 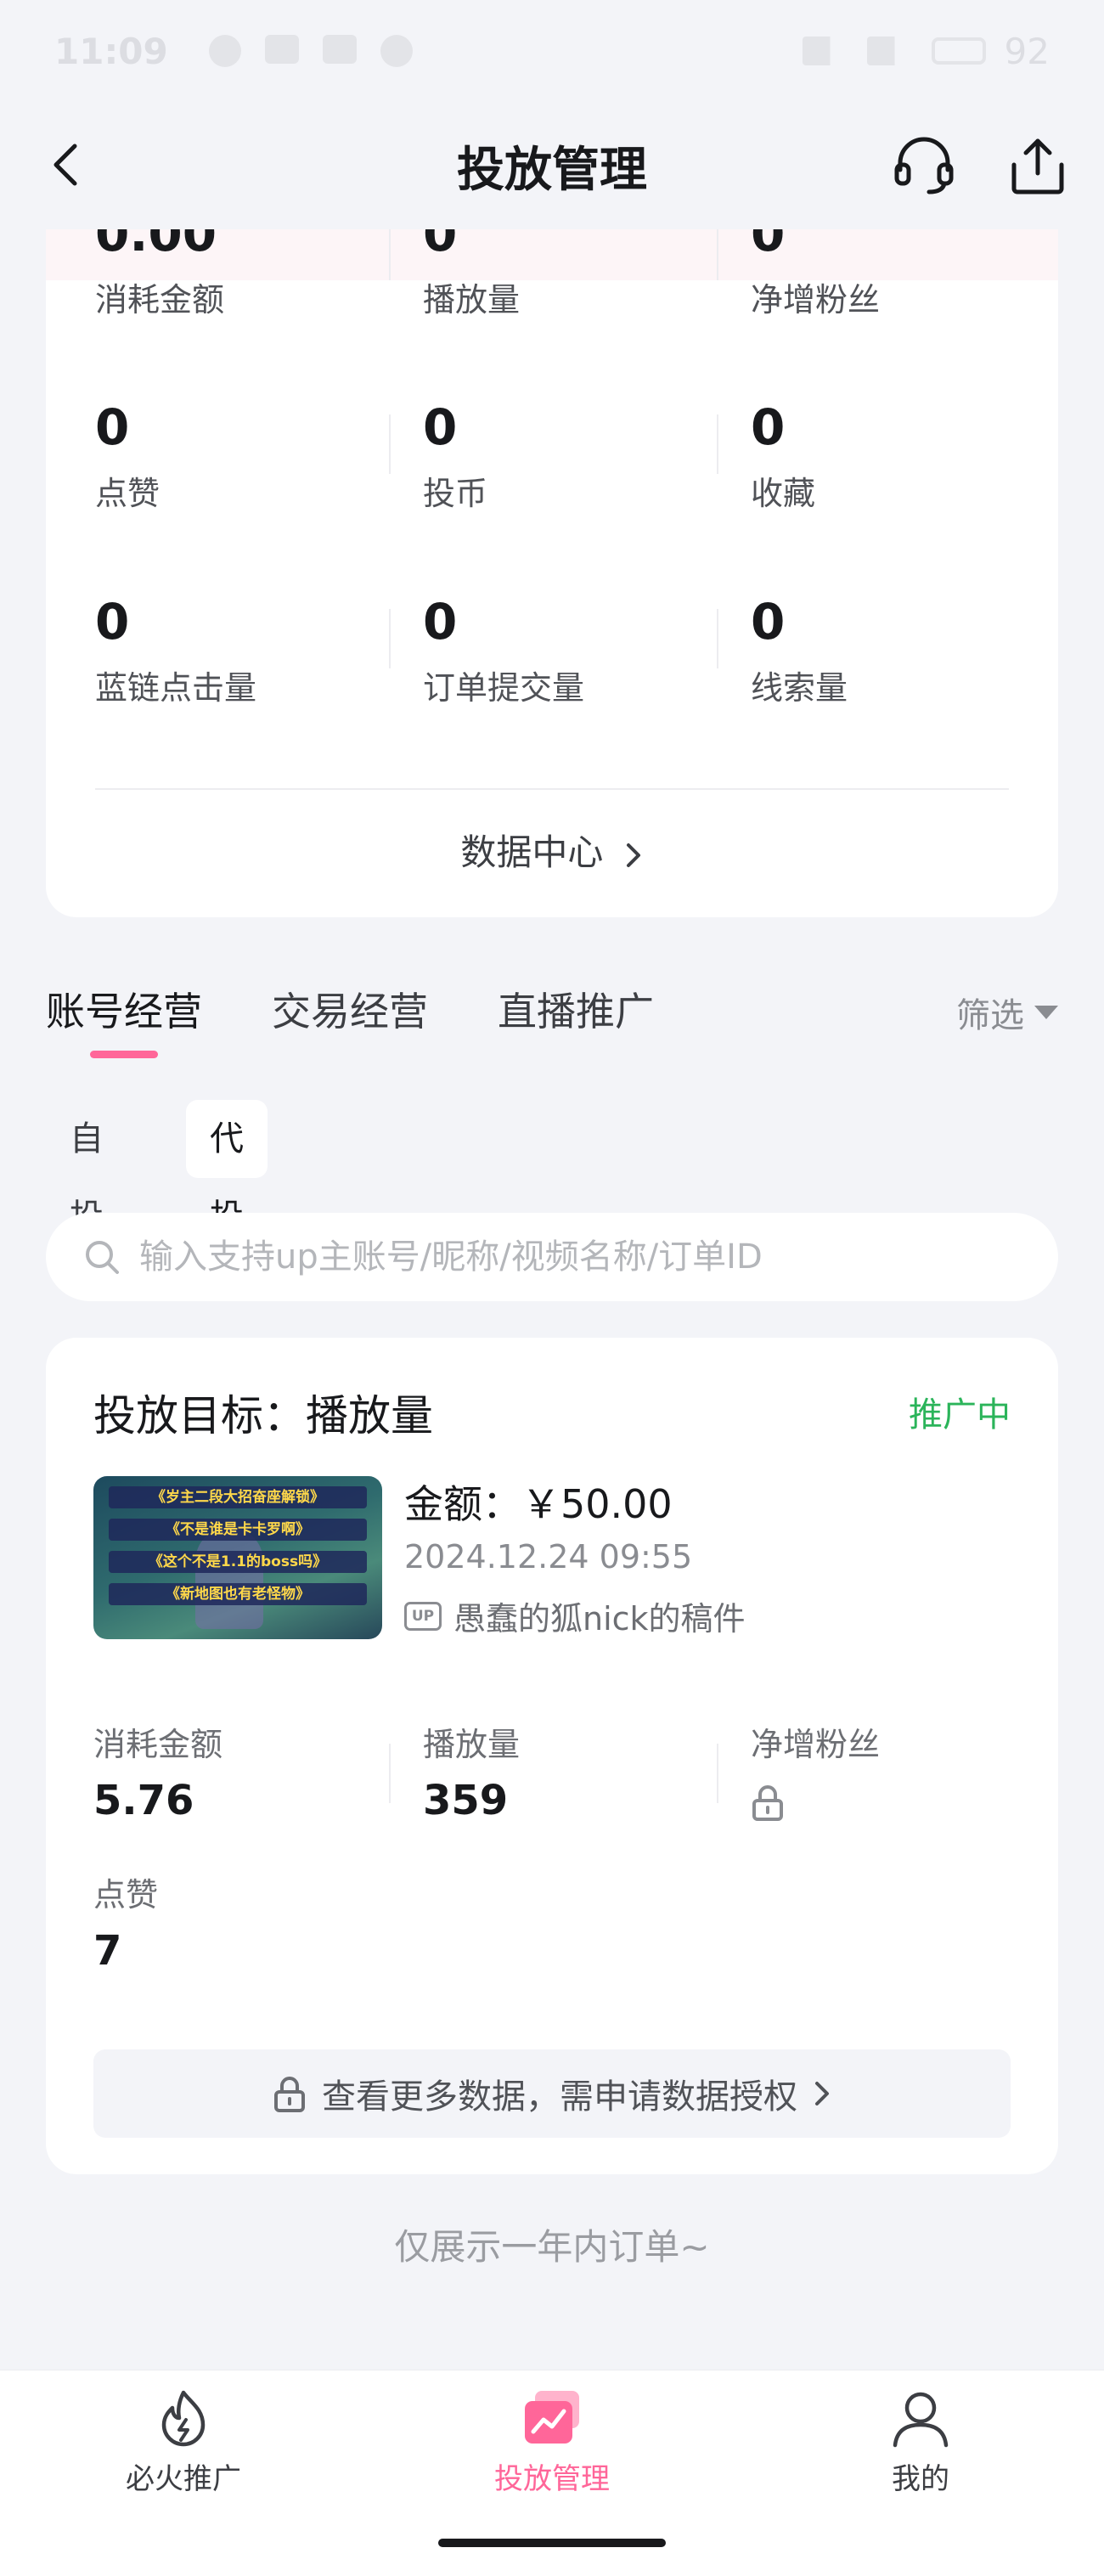 I want to click on active-tab-indicator, so click(x=124, y=1054).